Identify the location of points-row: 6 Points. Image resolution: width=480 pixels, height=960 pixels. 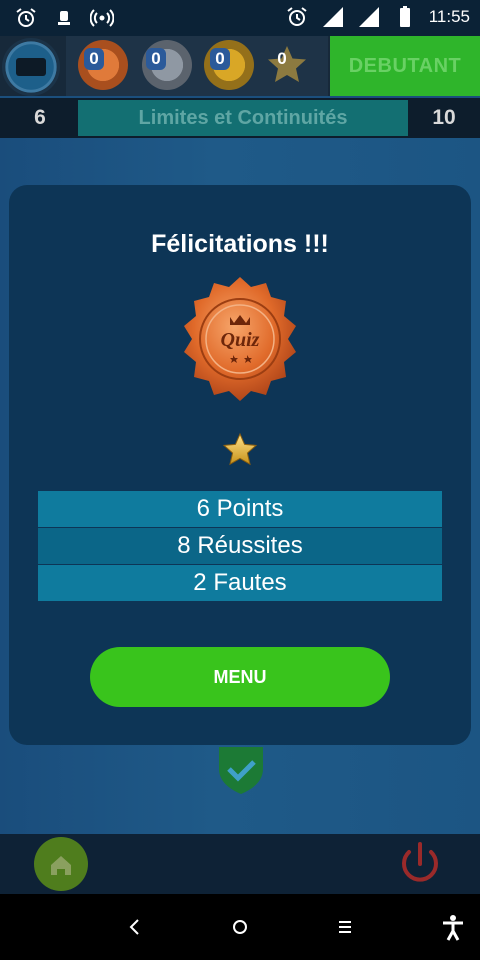
(240, 509).